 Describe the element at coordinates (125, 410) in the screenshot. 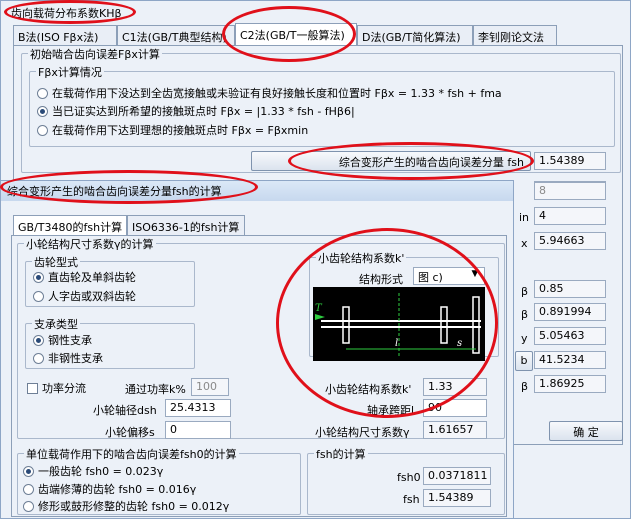

I see `dsh-label: 小轮轴径dsh` at that location.